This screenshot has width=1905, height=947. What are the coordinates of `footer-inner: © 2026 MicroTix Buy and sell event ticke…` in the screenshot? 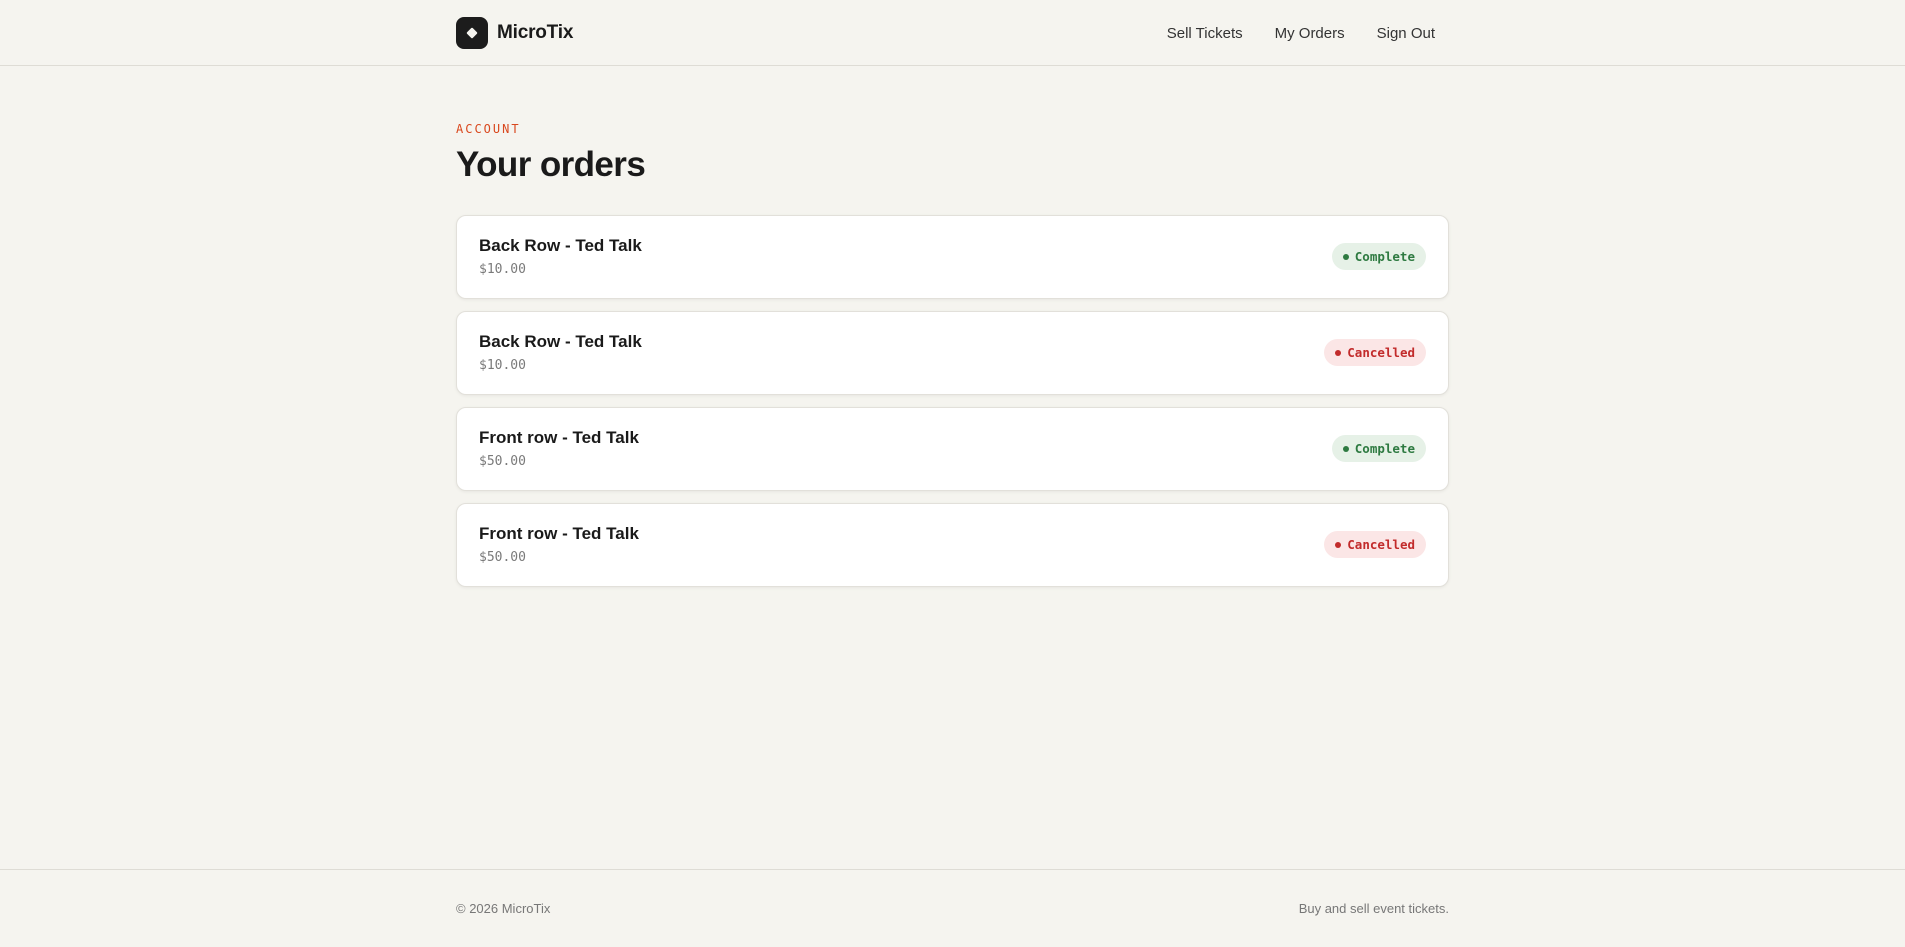 It's located at (952, 908).